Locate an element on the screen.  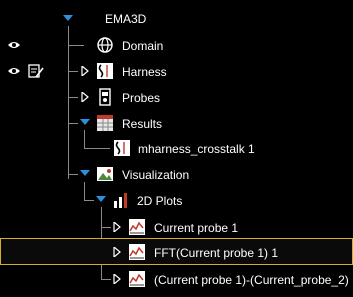
tree-item-visualization: Visualization is located at coordinates (155, 175).